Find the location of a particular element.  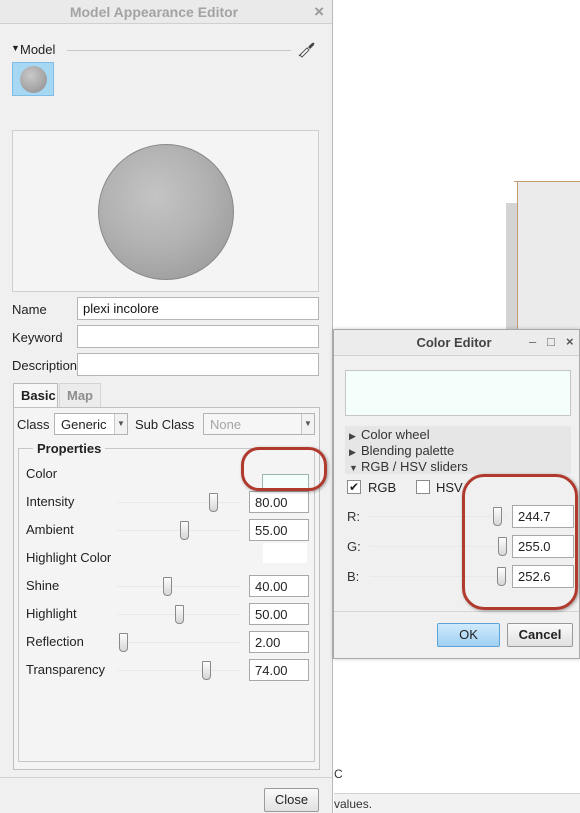

keyword-input is located at coordinates (198, 336).